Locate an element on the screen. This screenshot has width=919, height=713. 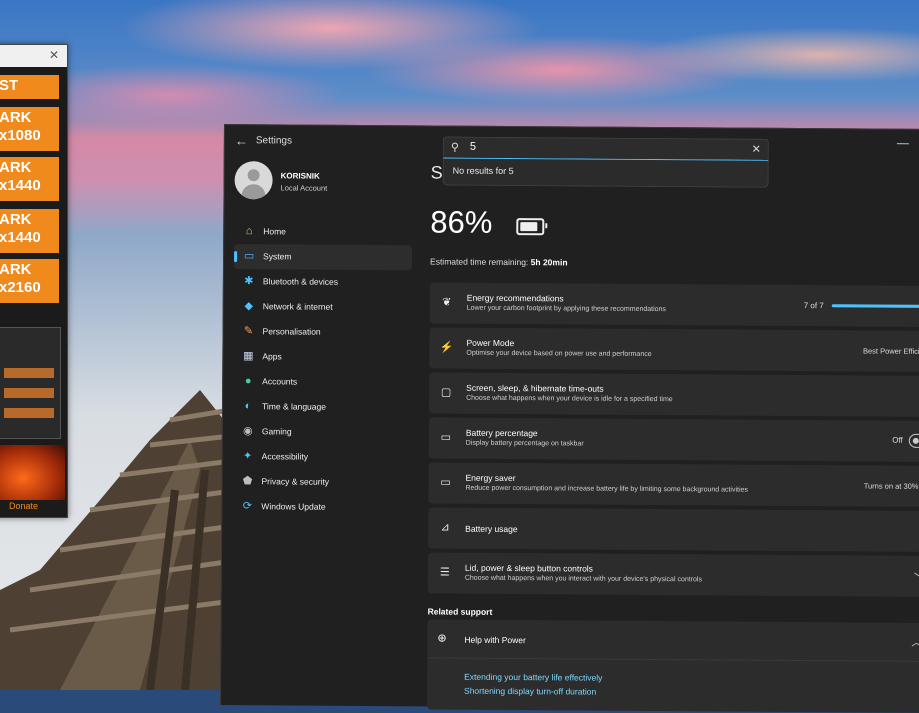
energy-saver-icon: ▭ is located at coordinates (445, 482).